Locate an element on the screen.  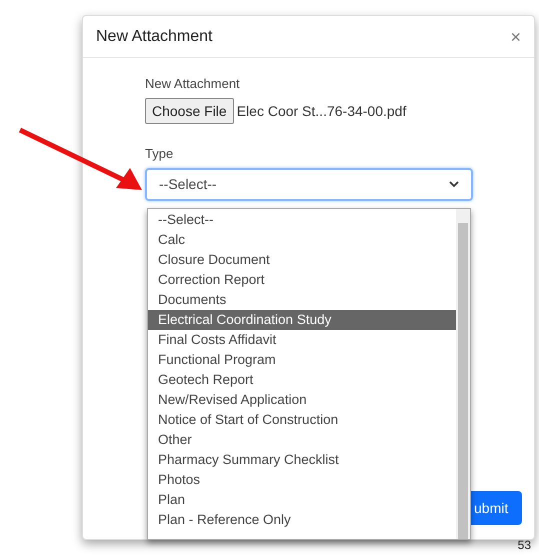
dropdown-option: --Select-- is located at coordinates (302, 220).